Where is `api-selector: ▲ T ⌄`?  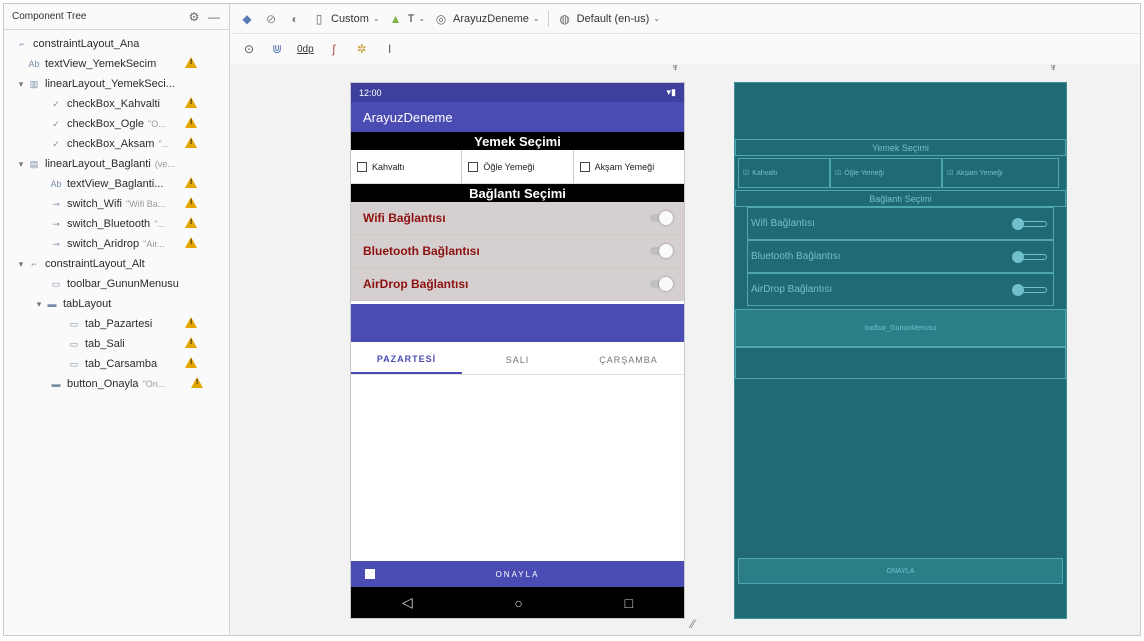
api-selector: ▲ T ⌄ is located at coordinates (406, 19).